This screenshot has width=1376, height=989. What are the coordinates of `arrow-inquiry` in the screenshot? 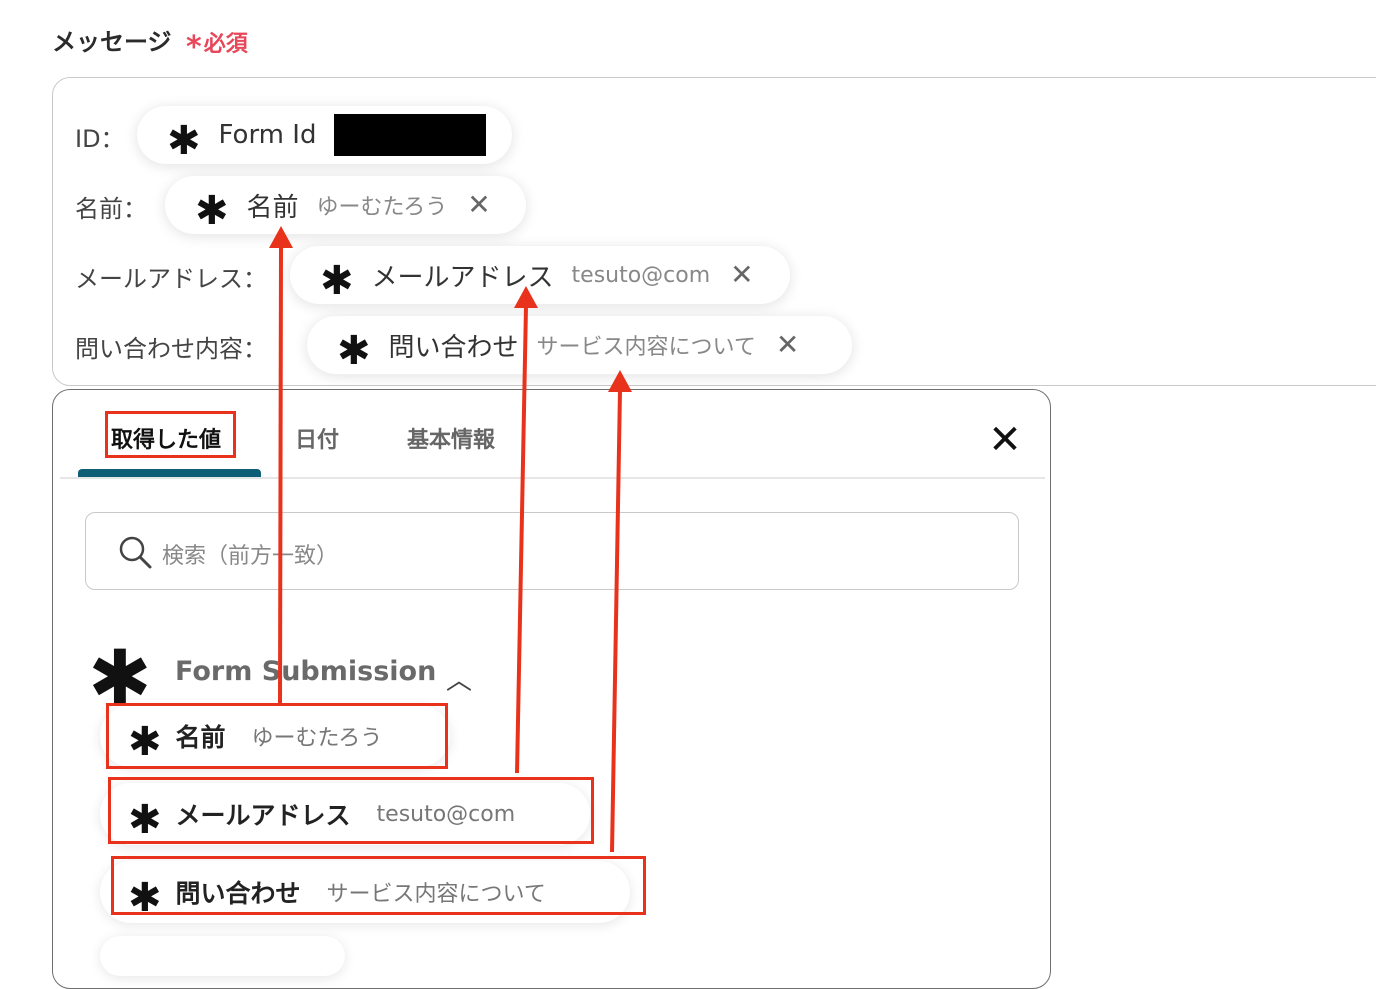 It's located at (616, 621).